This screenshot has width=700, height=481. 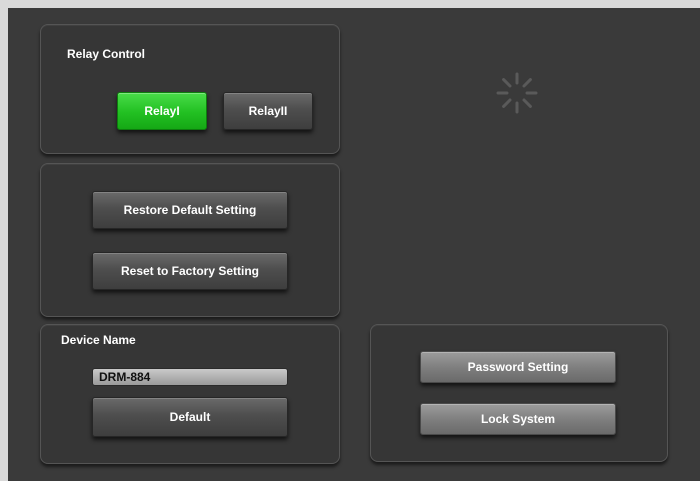 What do you see at coordinates (106, 54) in the screenshot?
I see `relay-control-title: Relay Control` at bounding box center [106, 54].